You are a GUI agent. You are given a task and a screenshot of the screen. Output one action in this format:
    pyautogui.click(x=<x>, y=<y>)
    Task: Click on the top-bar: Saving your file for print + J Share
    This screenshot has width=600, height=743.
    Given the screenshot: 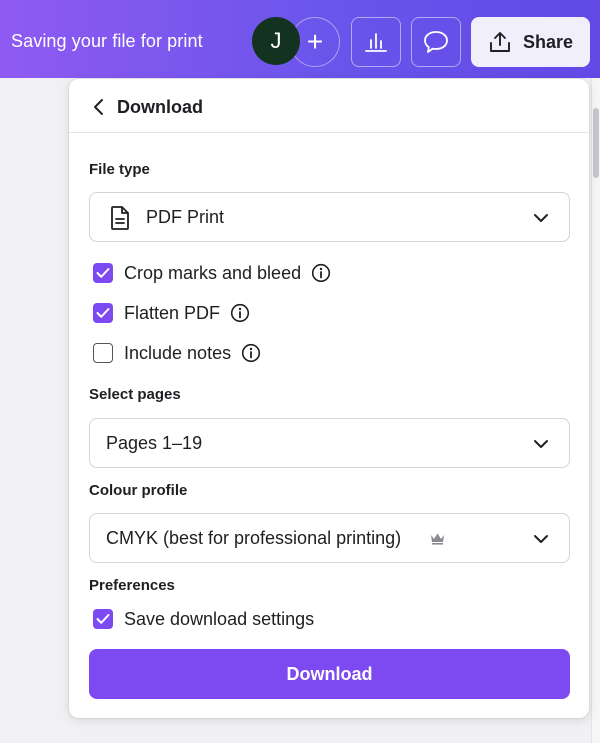 What is the action you would take?
    pyautogui.click(x=300, y=39)
    